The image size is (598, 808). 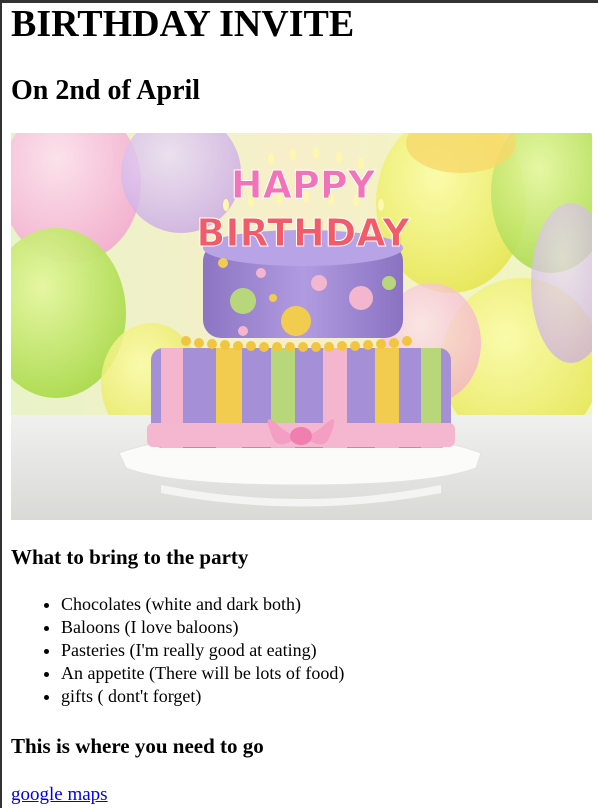 What do you see at coordinates (202, 627) in the screenshot?
I see `list-item: Baloons (I love baloons)` at bounding box center [202, 627].